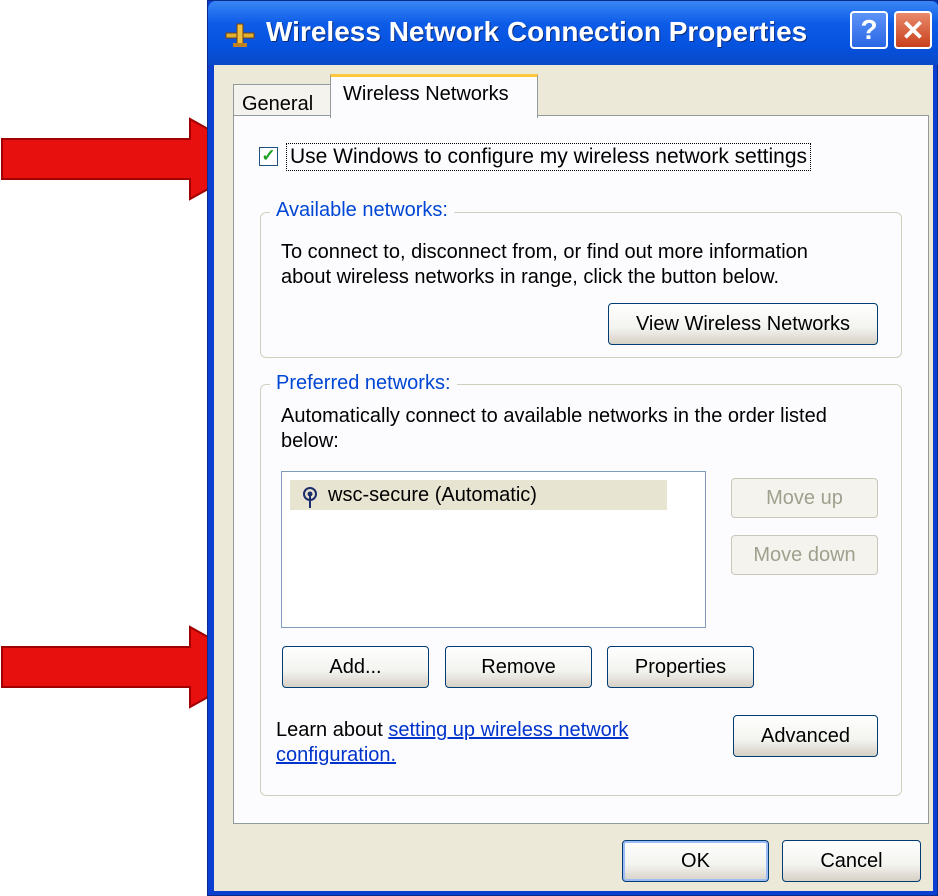 The image size is (938, 896). I want to click on network-connection-icon, so click(240, 35).